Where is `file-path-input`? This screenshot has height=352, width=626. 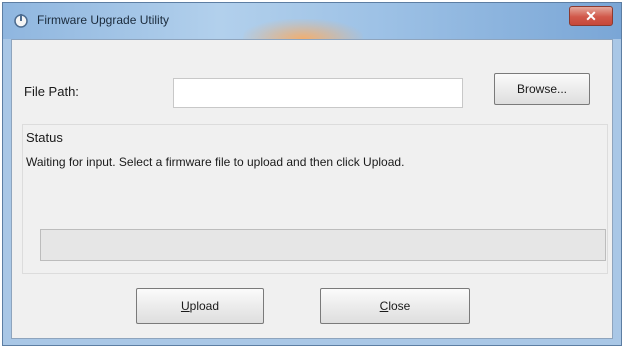
file-path-input is located at coordinates (318, 93).